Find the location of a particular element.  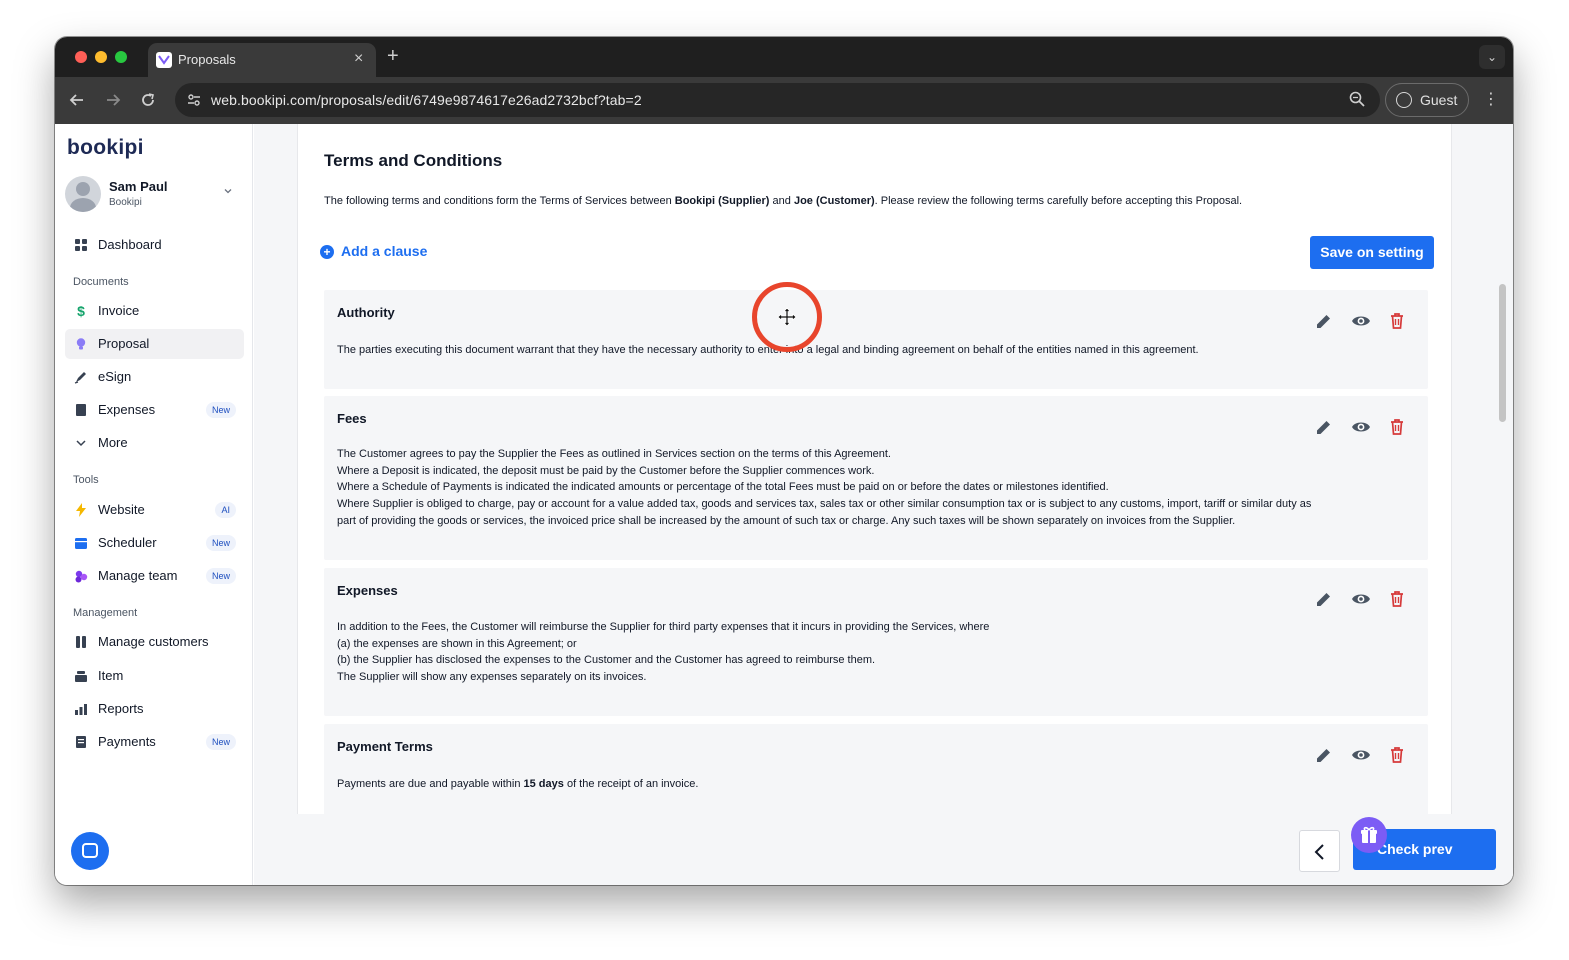

sidebar-item-manage-customers: Manage customers is located at coordinates (154, 642).